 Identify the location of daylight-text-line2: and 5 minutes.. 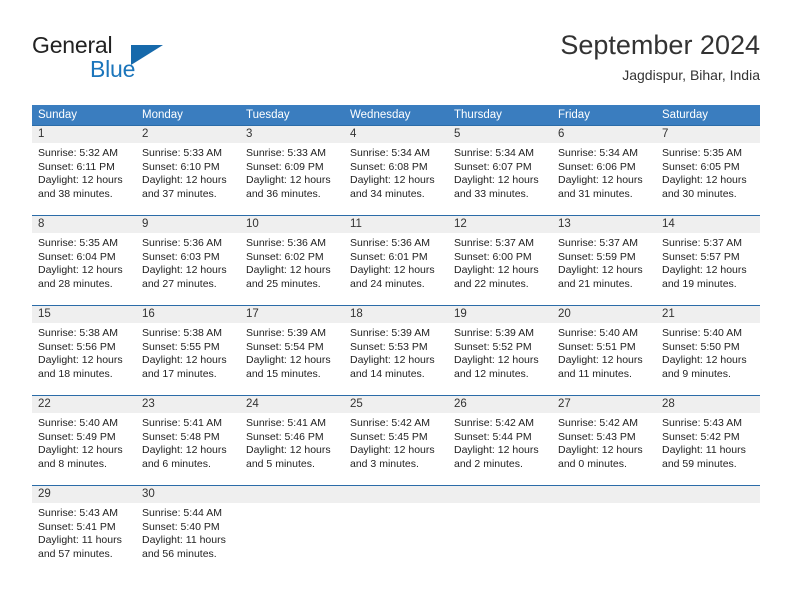
(280, 463).